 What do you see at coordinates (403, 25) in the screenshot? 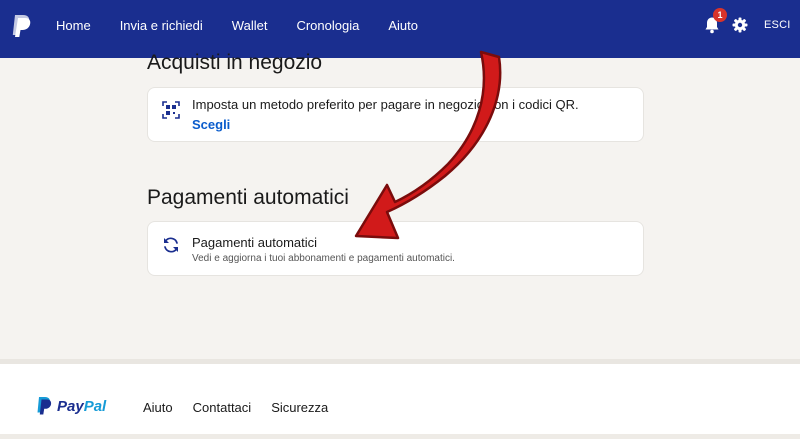
I see `nav-help: Aiuto` at bounding box center [403, 25].